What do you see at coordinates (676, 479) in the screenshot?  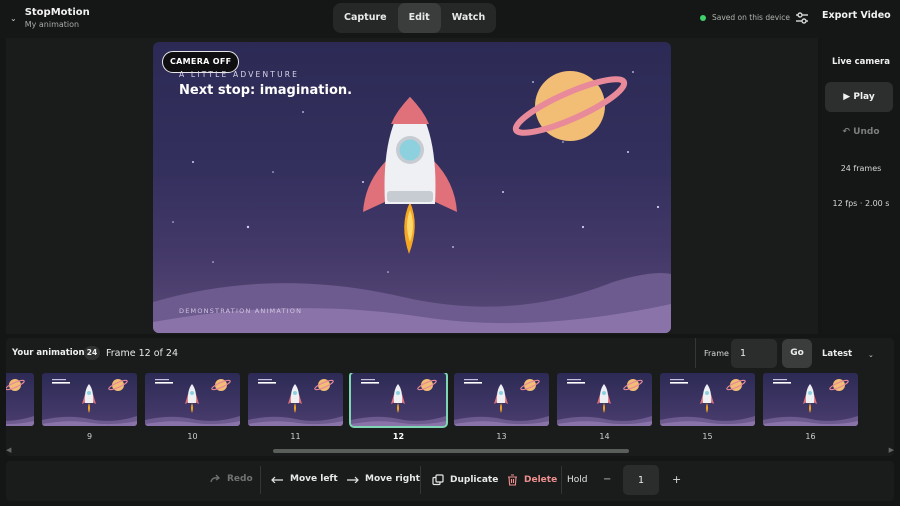 I see `hold-increment-button: +` at bounding box center [676, 479].